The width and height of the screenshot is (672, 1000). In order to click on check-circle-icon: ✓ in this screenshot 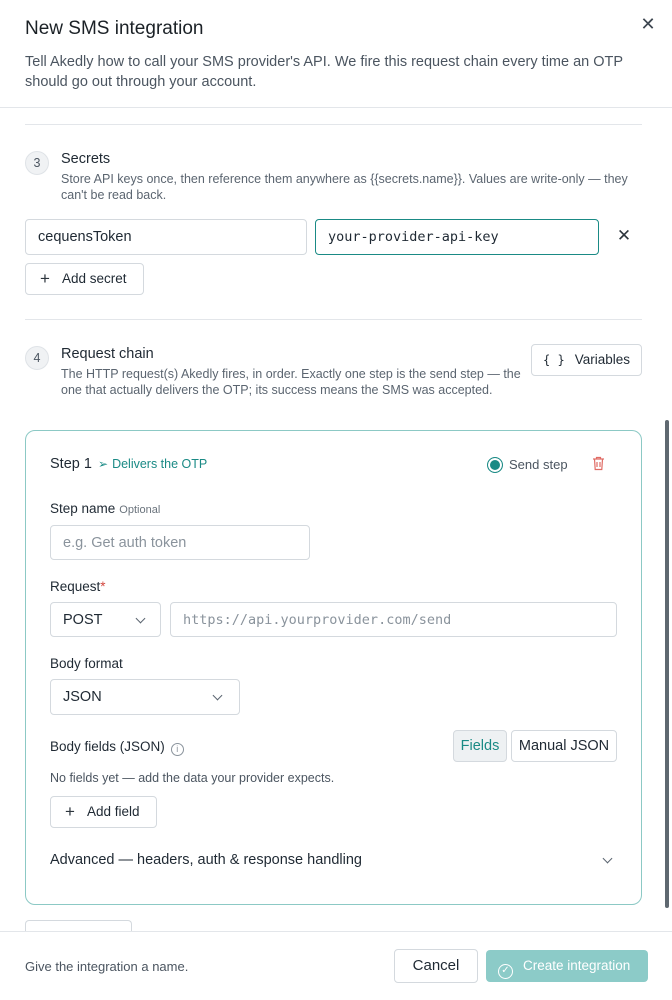, I will do `click(505, 971)`.